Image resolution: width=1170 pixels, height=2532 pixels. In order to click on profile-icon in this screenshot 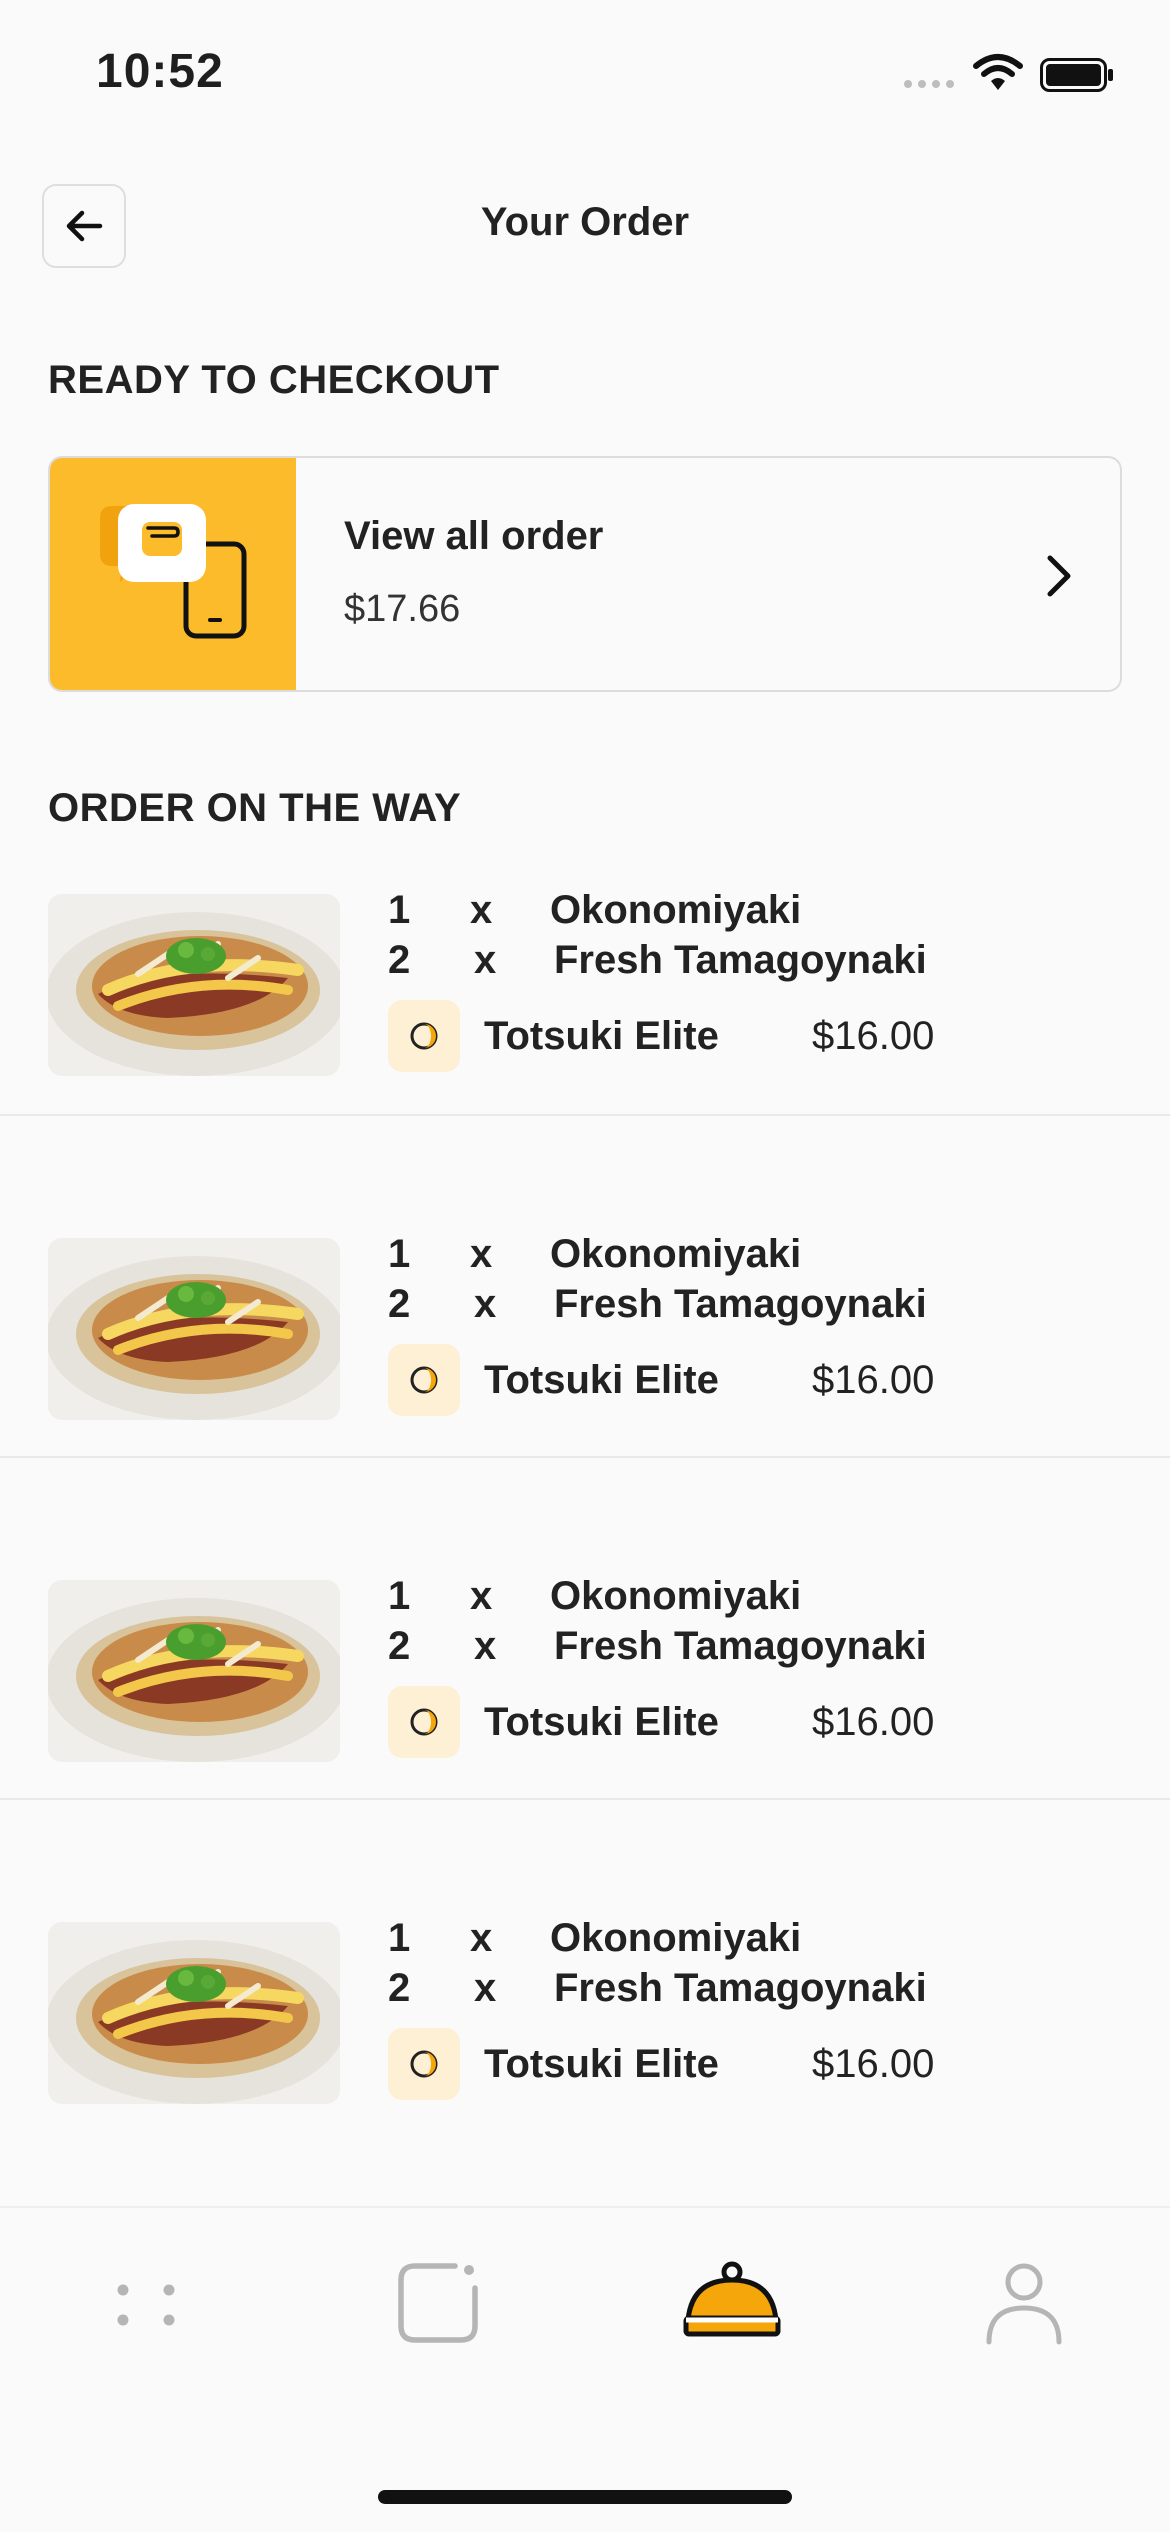, I will do `click(1024, 2304)`.